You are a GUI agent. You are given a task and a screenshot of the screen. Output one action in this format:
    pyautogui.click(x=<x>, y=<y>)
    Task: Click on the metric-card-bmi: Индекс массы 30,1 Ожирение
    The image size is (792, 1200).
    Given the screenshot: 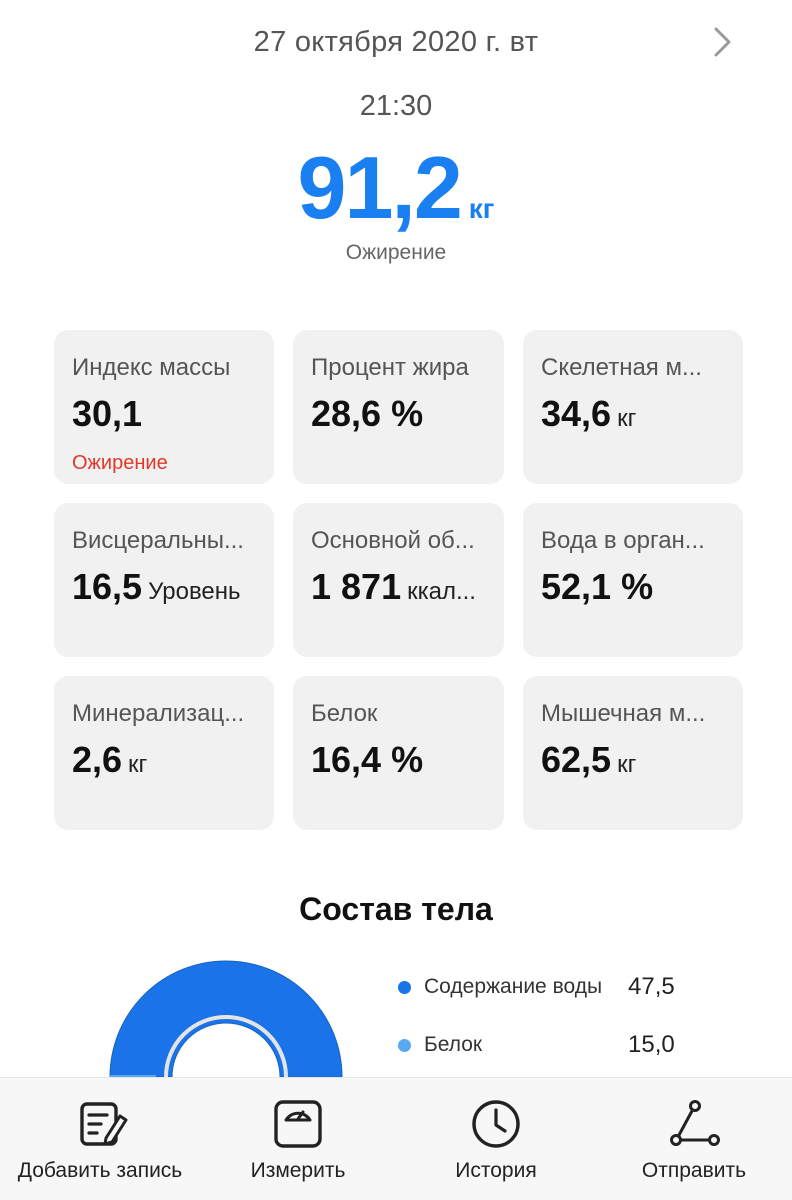 What is the action you would take?
    pyautogui.click(x=164, y=407)
    